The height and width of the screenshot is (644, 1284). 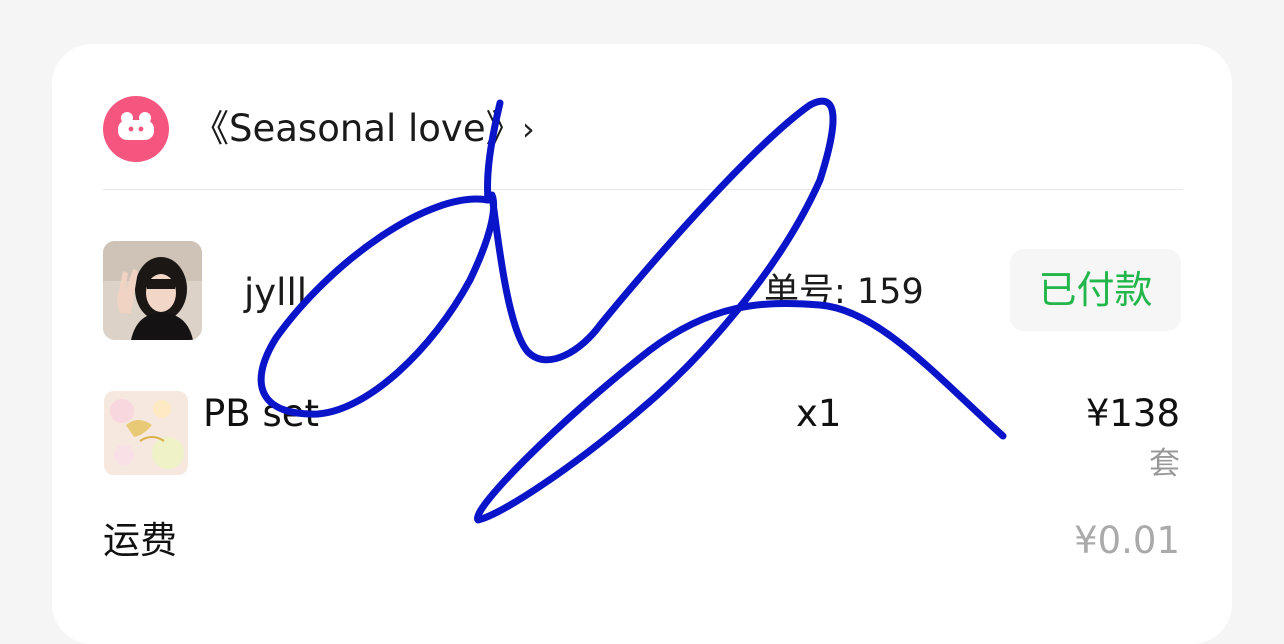 What do you see at coordinates (1095, 290) in the screenshot?
I see `status-badge: 已付款` at bounding box center [1095, 290].